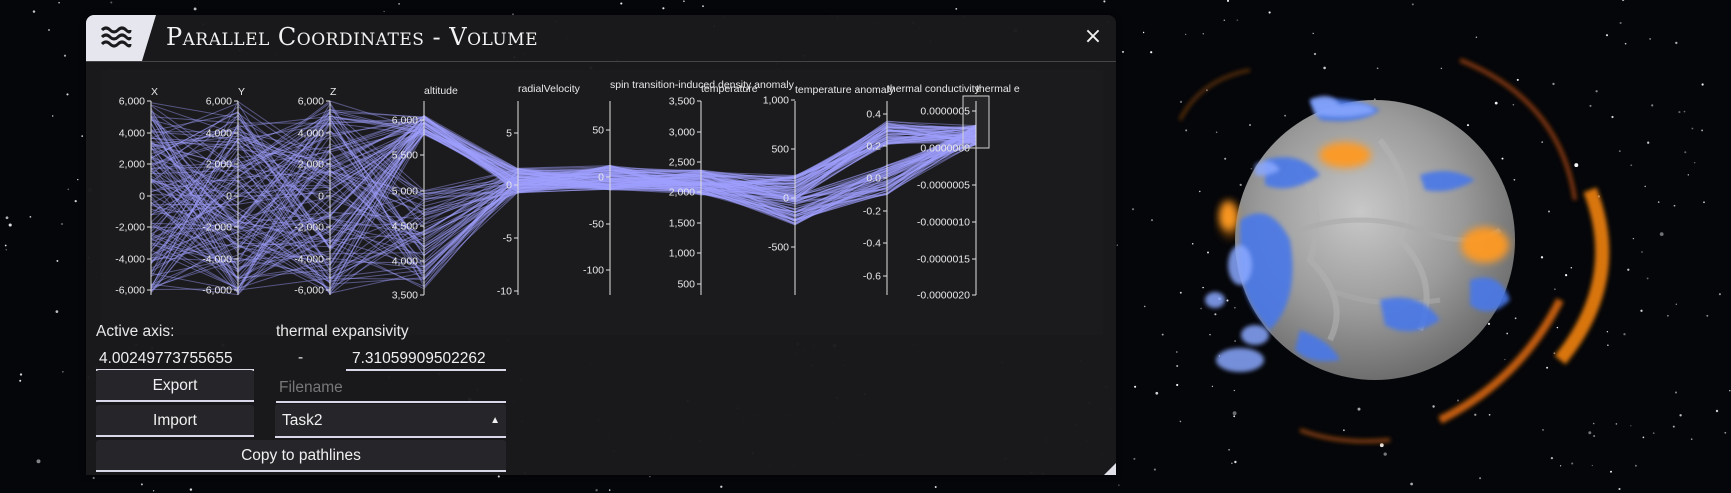 The width and height of the screenshot is (1731, 493). I want to click on planet-sphere, so click(1360, 238).